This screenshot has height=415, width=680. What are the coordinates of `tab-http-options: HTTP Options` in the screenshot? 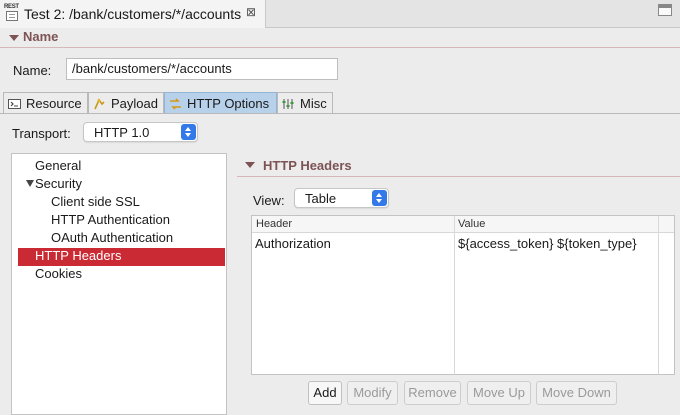 It's located at (220, 103).